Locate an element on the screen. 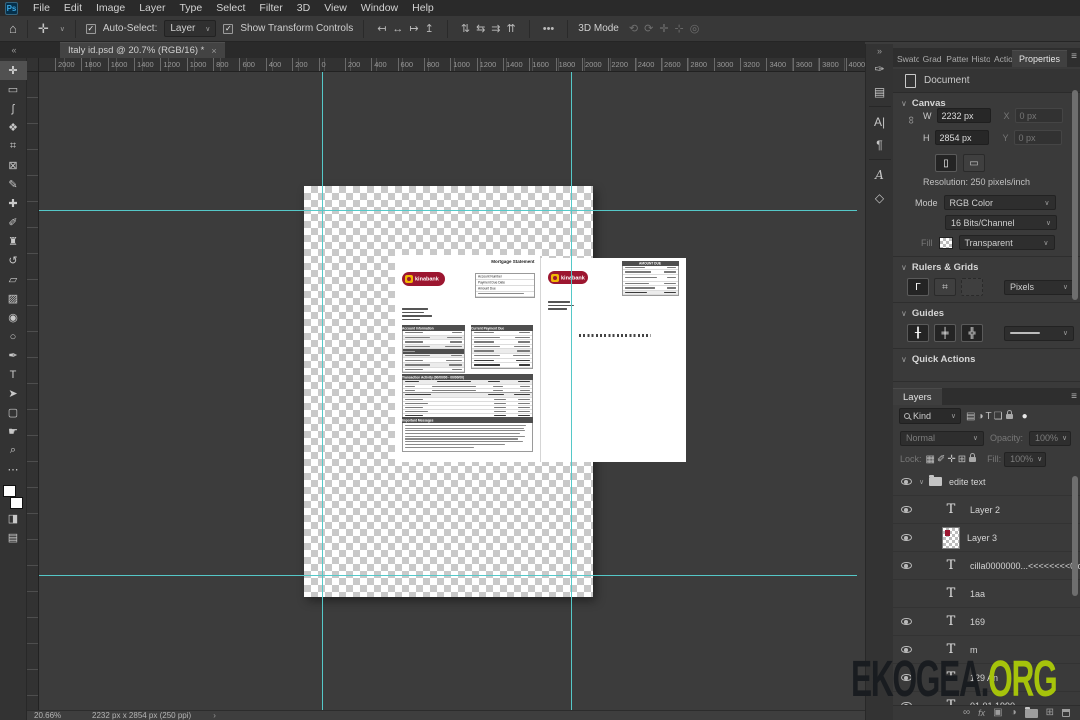 The height and width of the screenshot is (720, 1080). blend-mode-dropdown: Normal ∨ is located at coordinates (942, 438).